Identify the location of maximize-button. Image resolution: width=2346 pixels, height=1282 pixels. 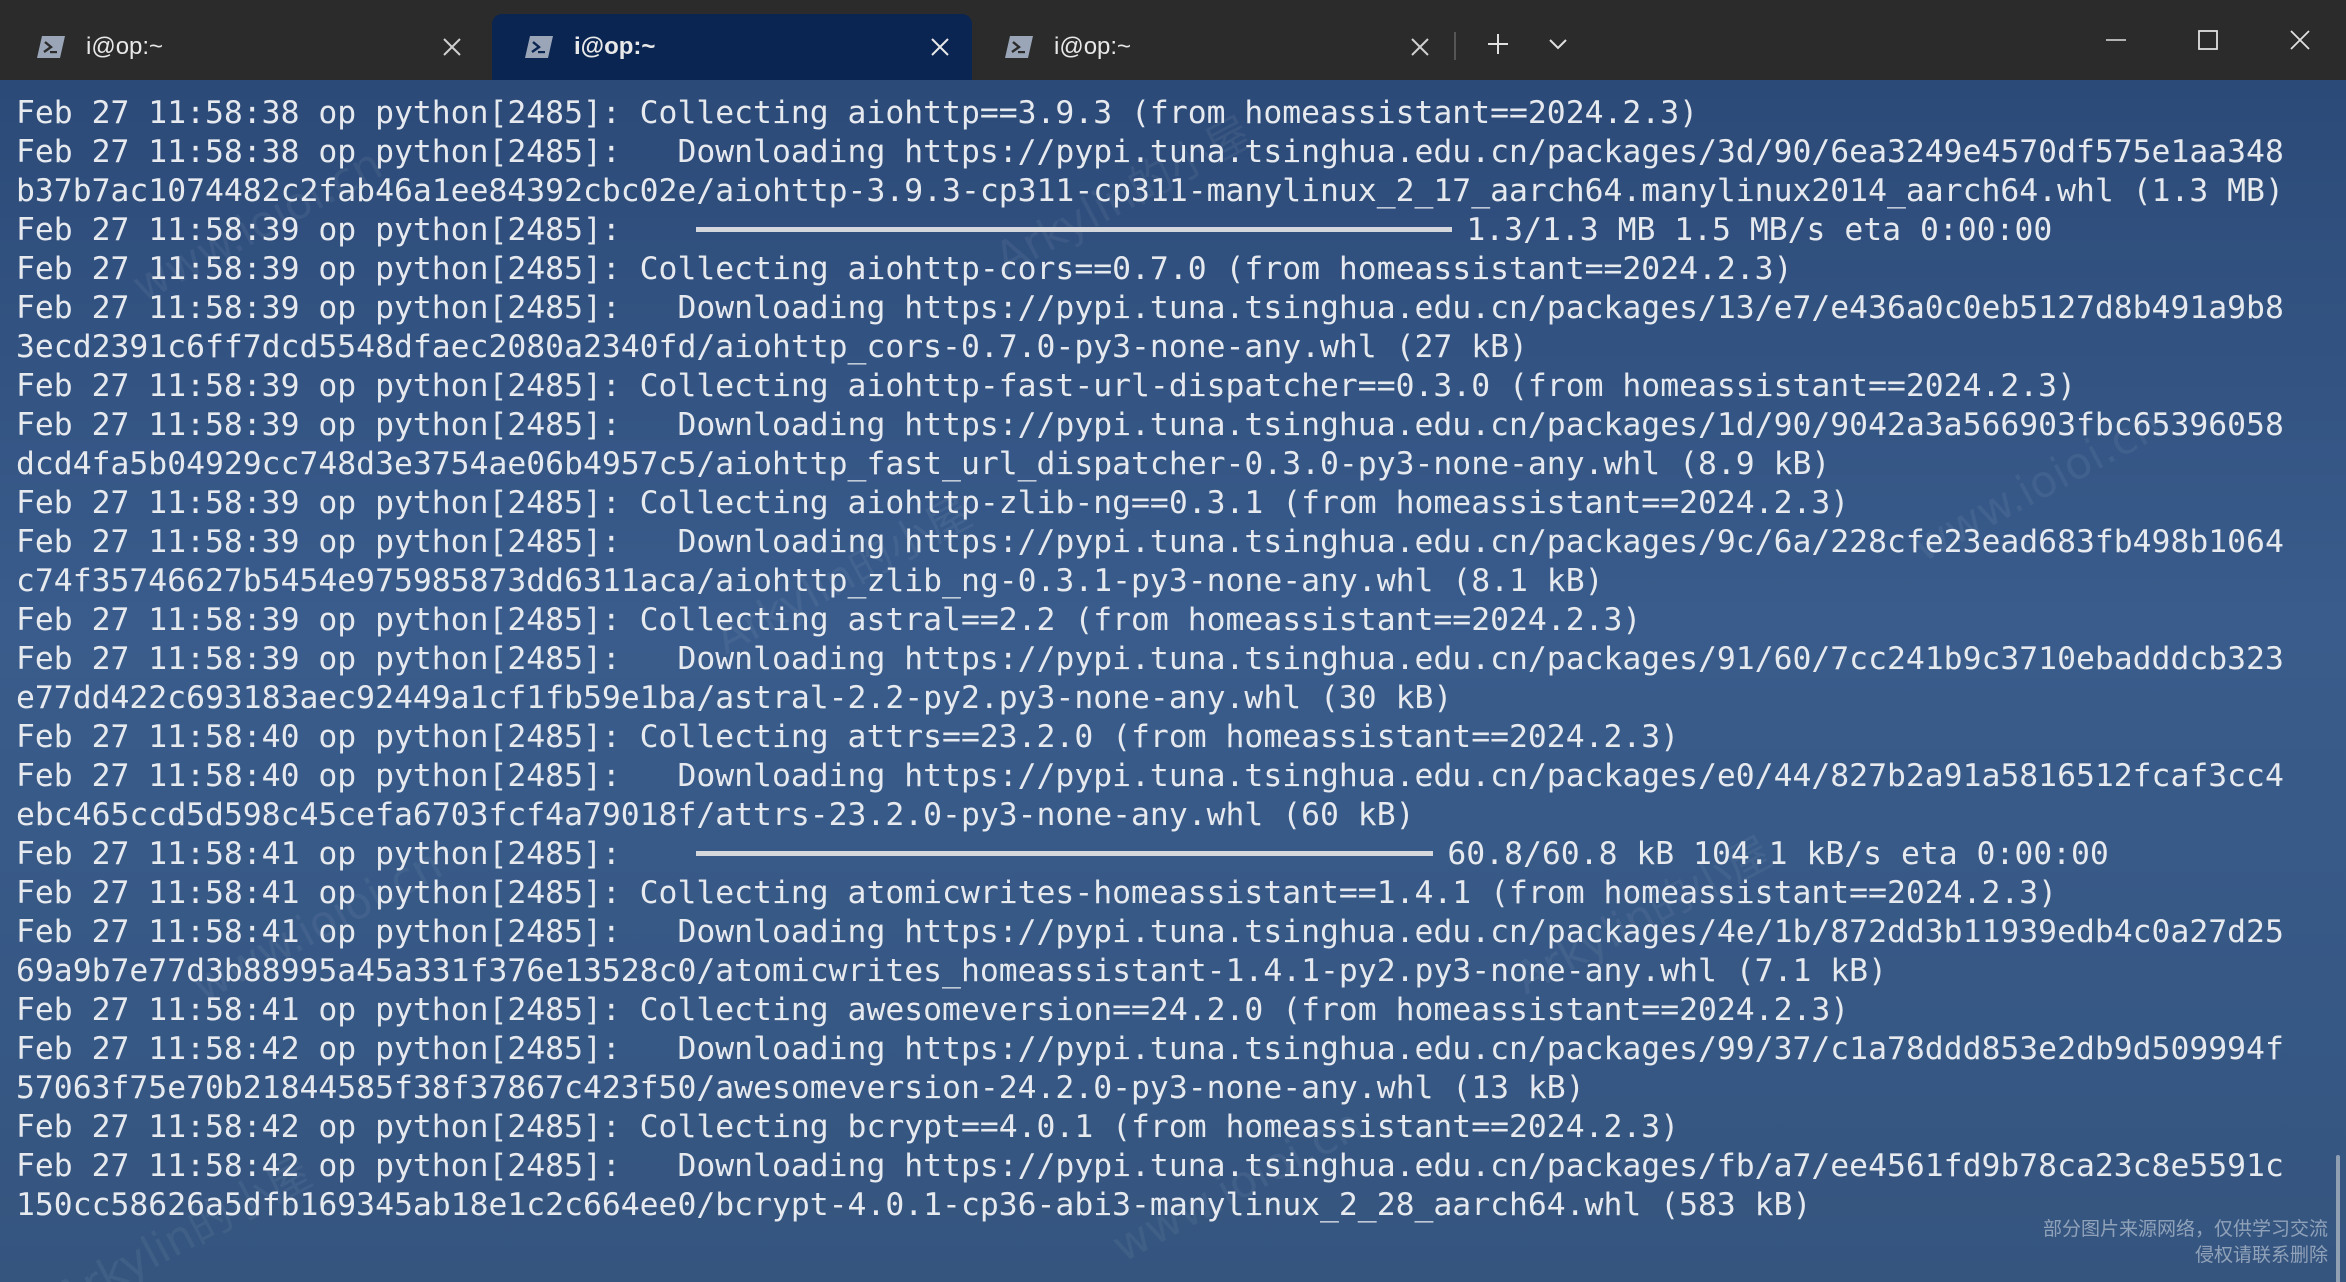
(2208, 40).